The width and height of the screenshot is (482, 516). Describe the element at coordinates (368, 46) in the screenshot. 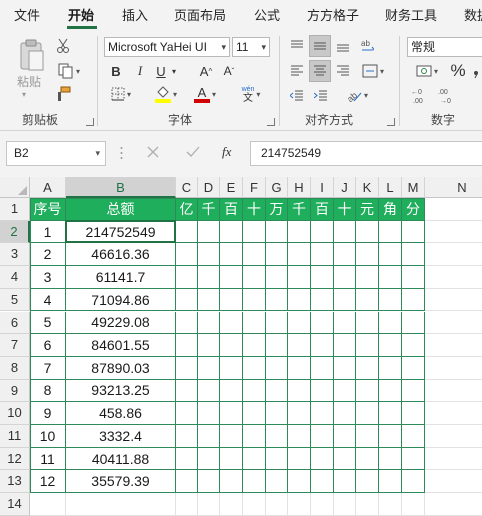

I see `wrap-text-icon: ab` at that location.